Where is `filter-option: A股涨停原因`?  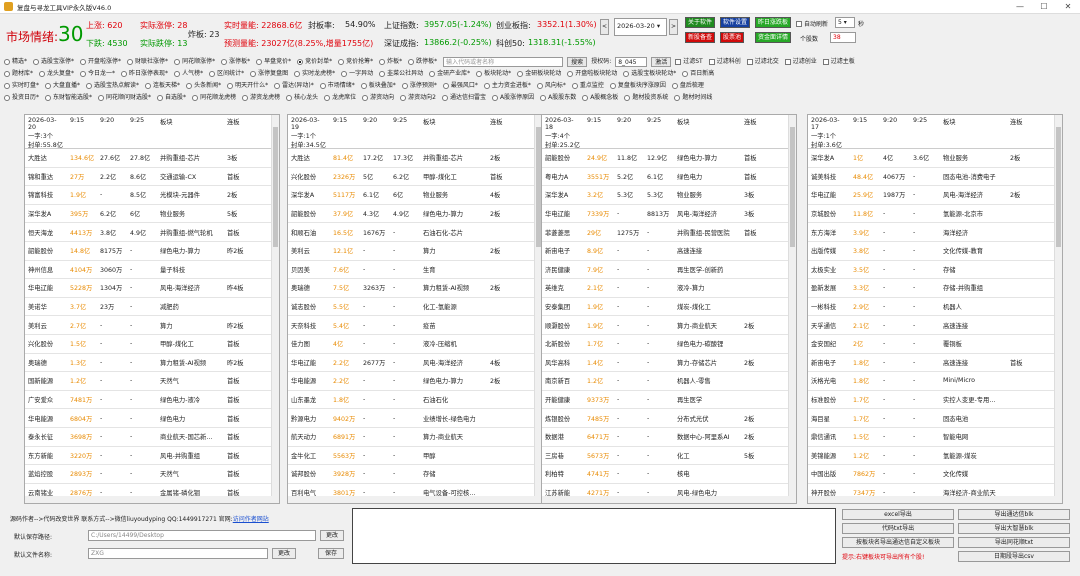 filter-option: A股涨停原因 is located at coordinates (512, 98).